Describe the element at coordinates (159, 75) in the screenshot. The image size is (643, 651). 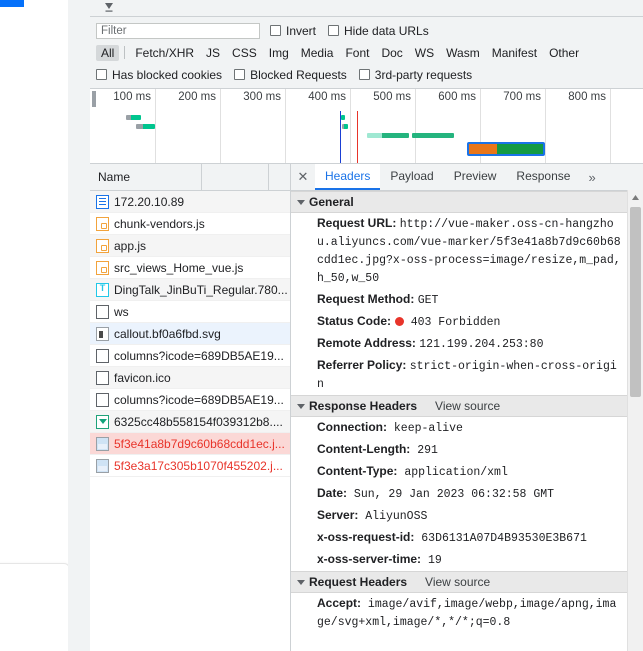
I see `has-blocked-cookies-checkbox-label: Has blocked cookies` at that location.